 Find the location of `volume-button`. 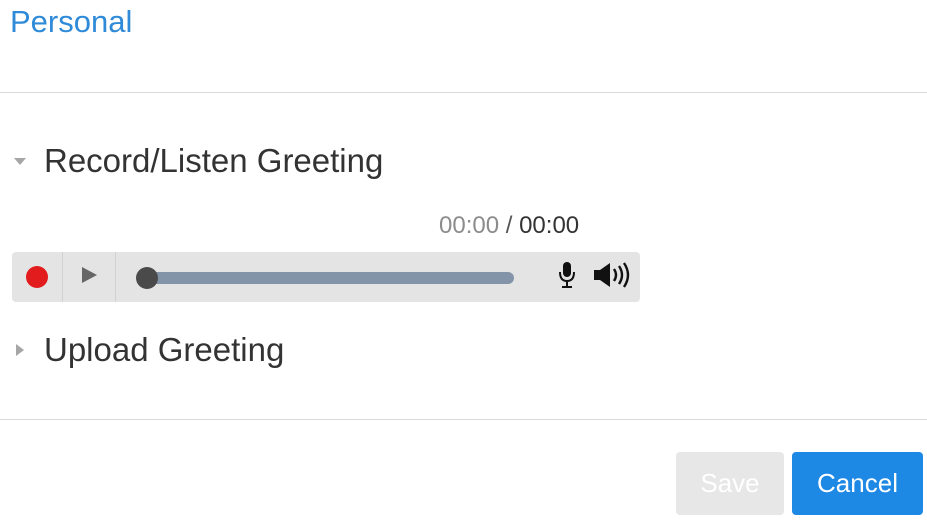

volume-button is located at coordinates (614, 277).